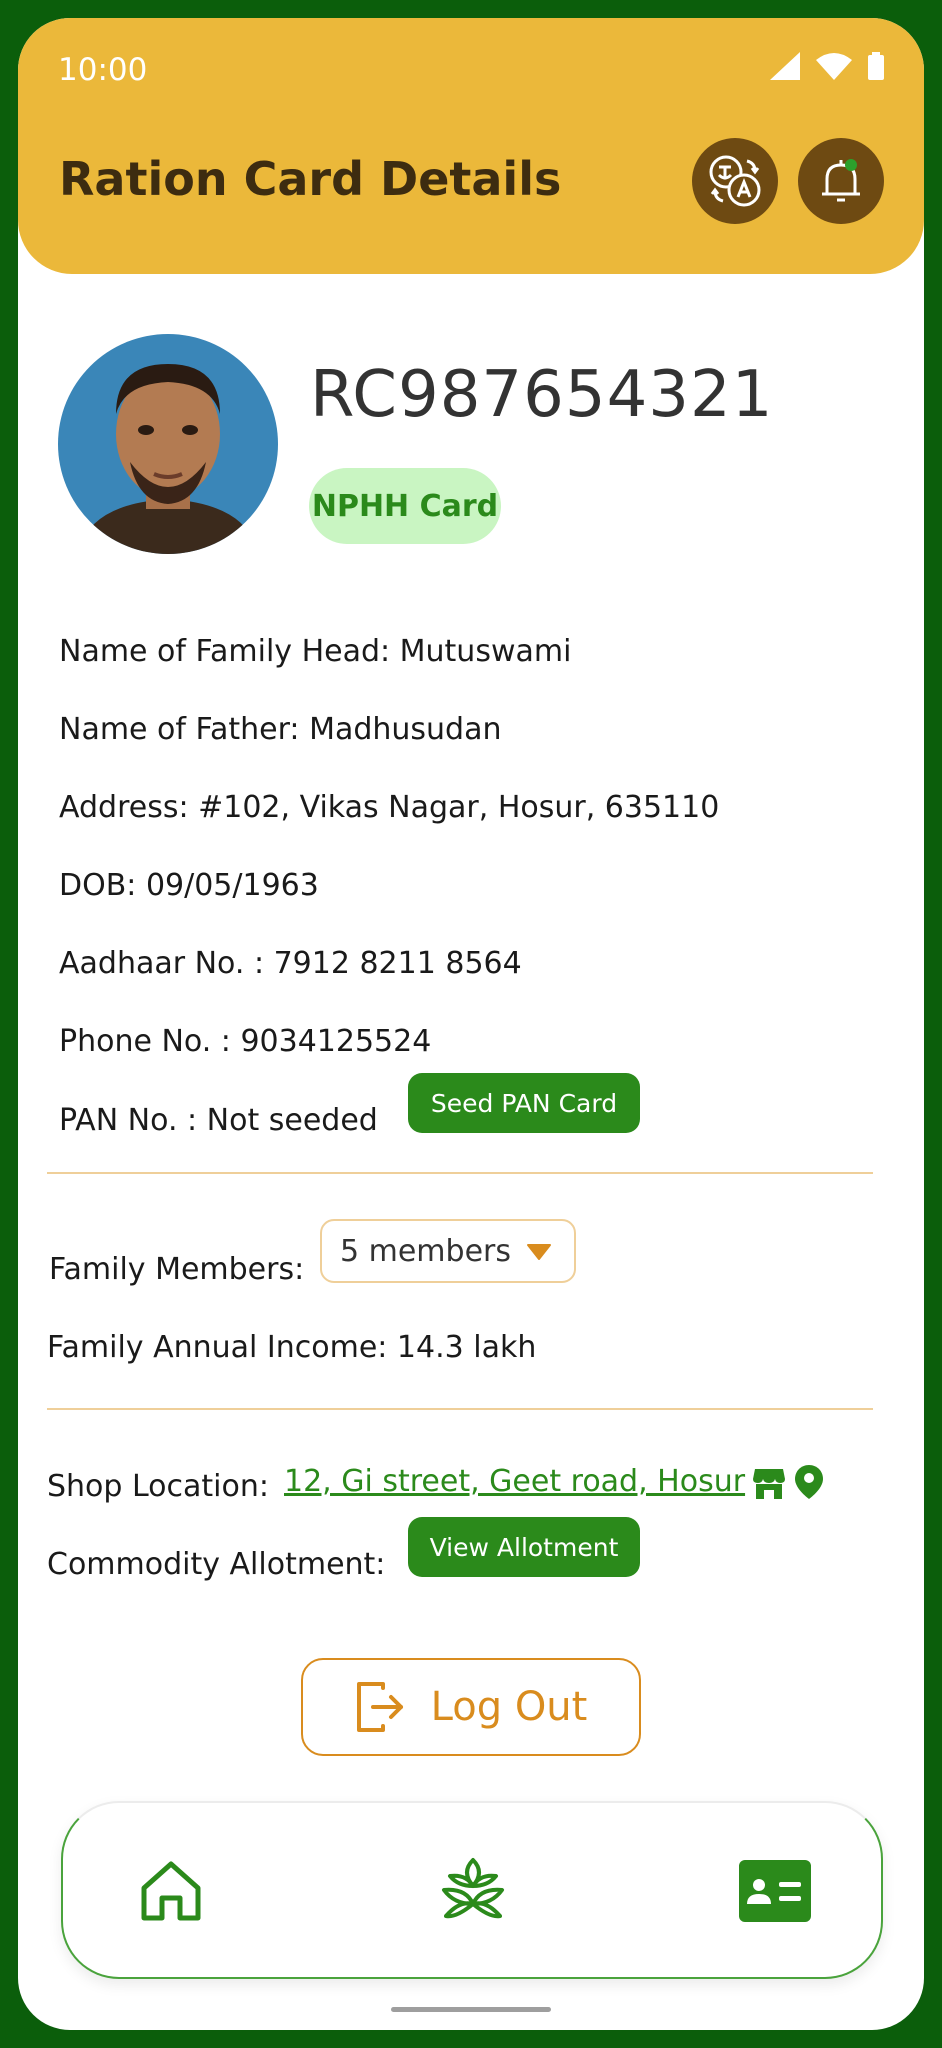  I want to click on card-type-badge: NPHH Card, so click(405, 506).